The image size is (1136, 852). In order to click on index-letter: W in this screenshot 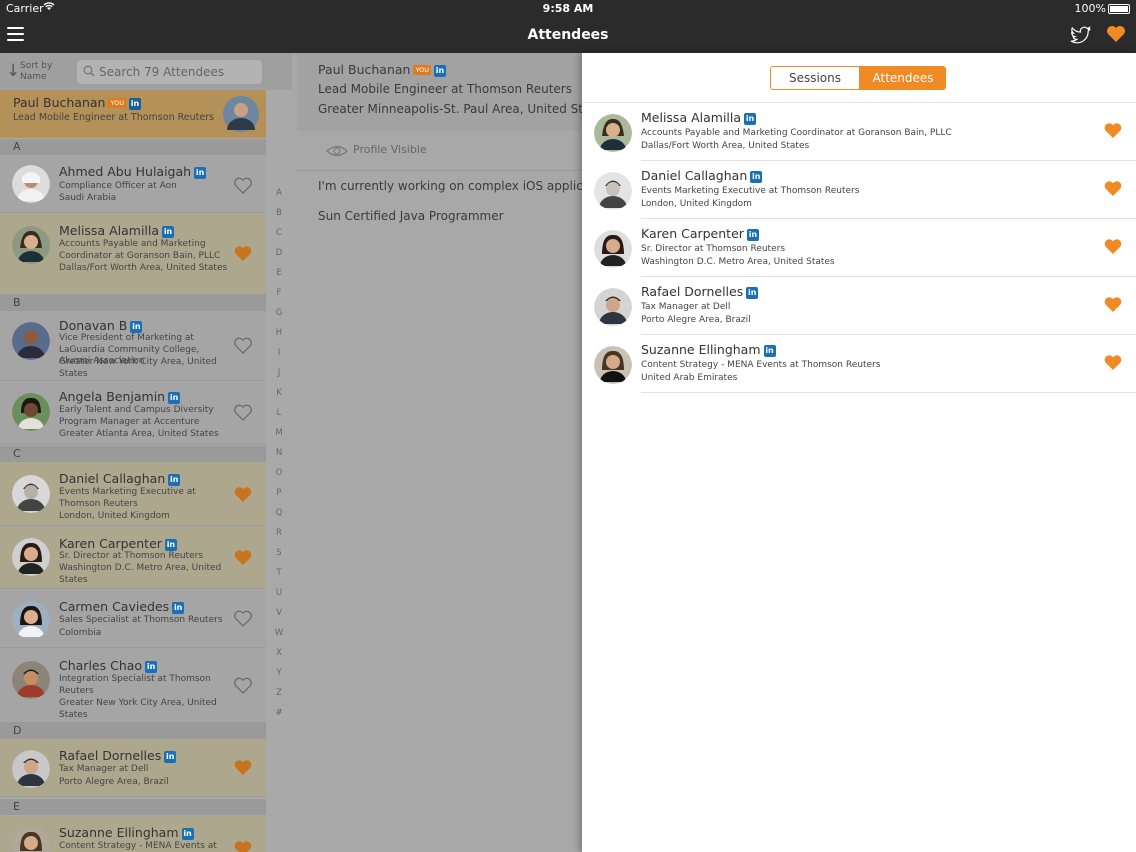, I will do `click(279, 633)`.